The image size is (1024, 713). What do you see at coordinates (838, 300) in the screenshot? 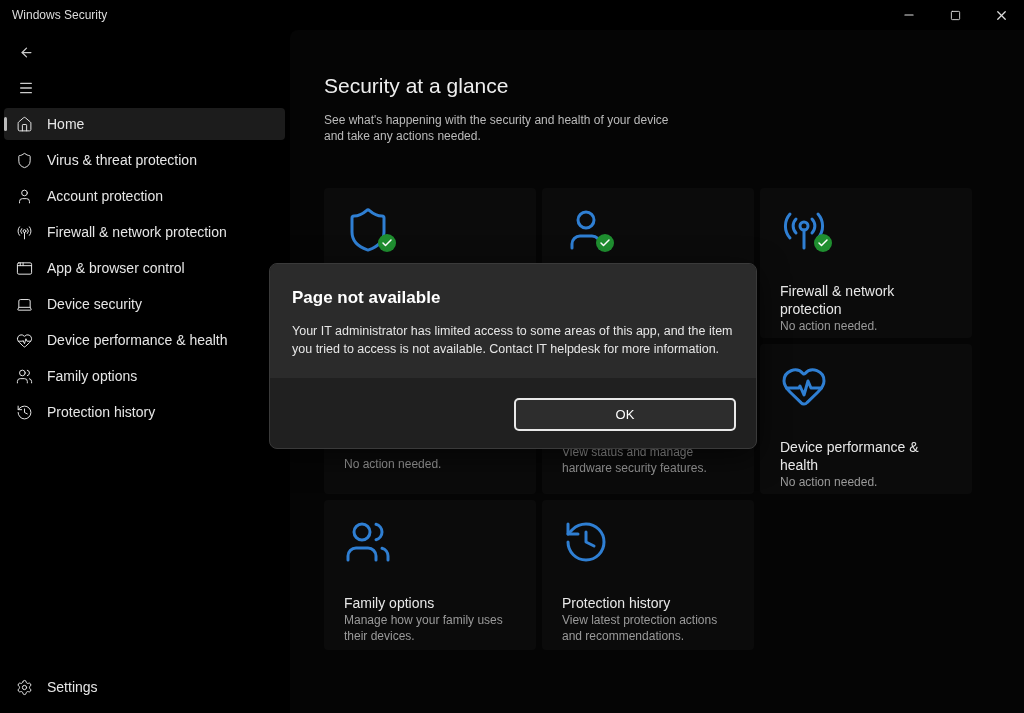
I see `card-title: Firewall & network protection` at bounding box center [838, 300].